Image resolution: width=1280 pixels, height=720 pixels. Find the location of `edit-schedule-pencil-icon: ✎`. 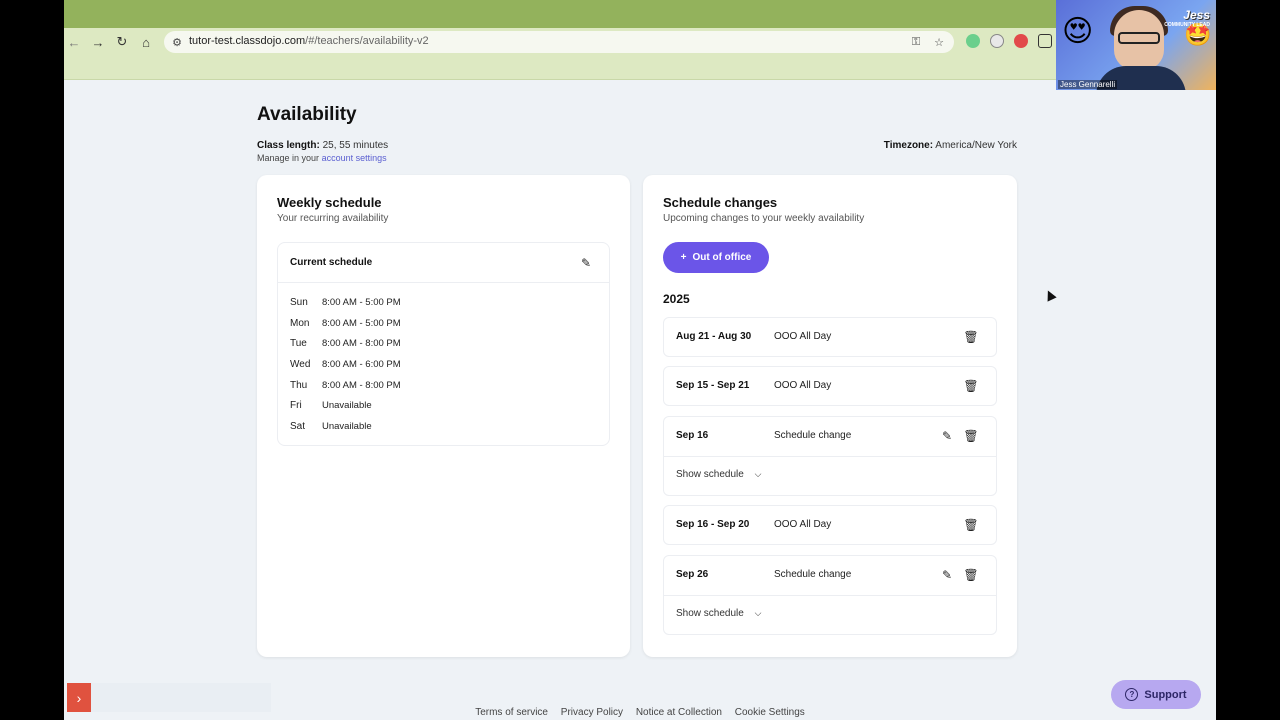

edit-schedule-pencil-icon: ✎ is located at coordinates (586, 263).